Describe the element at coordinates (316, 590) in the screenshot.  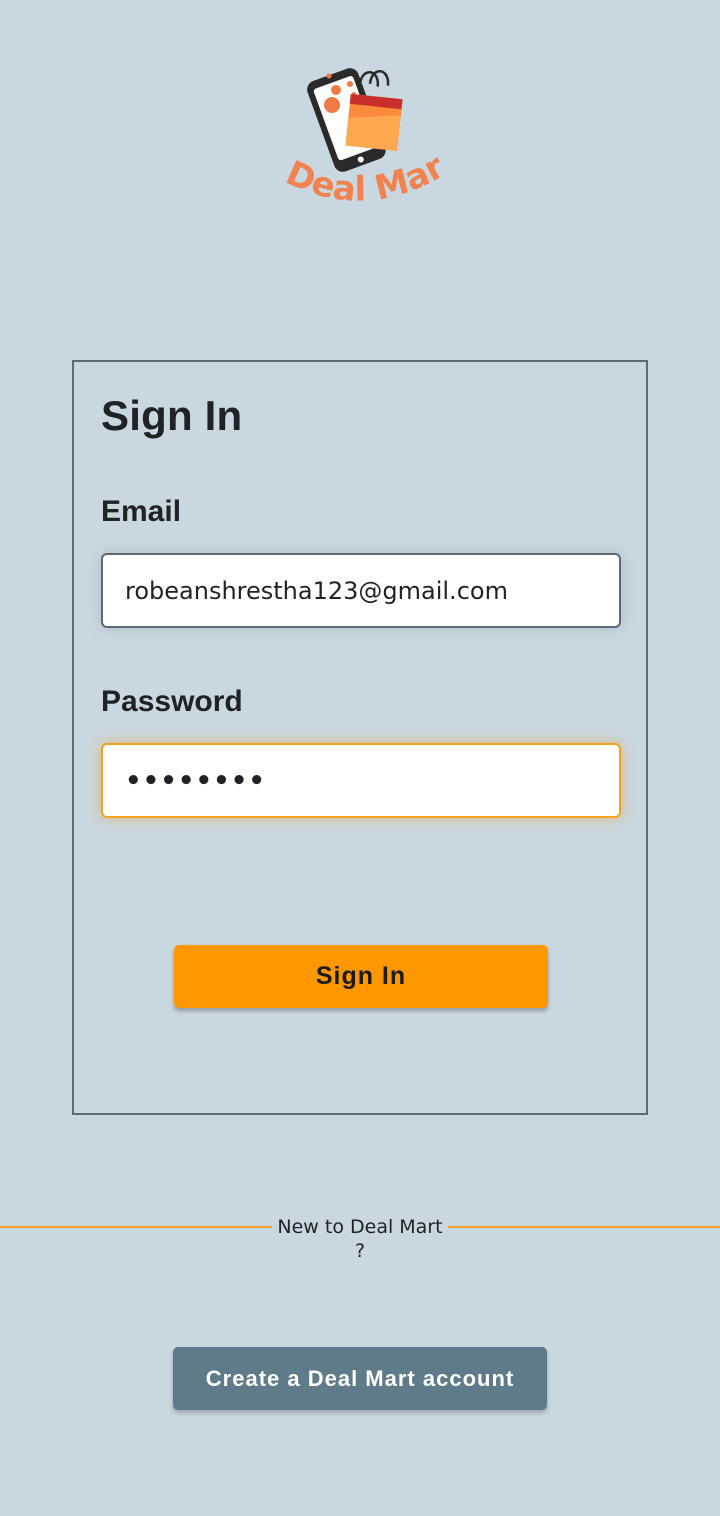
I see `email-value: robeanshrestha123@gmail.com` at that location.